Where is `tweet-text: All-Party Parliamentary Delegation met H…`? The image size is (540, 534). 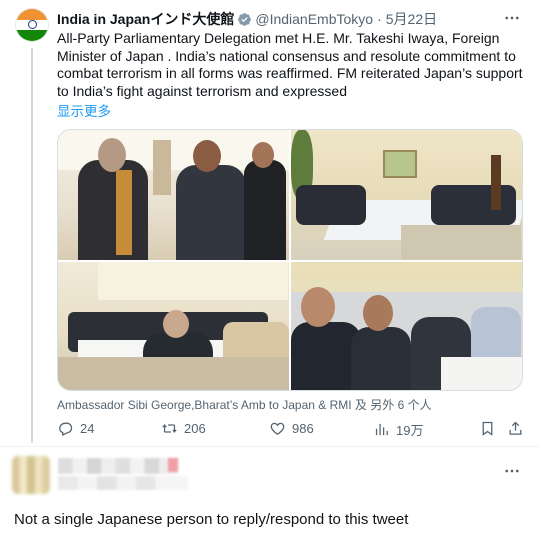
tweet-text: All-Party Parliamentary Delegation met H… is located at coordinates (290, 64).